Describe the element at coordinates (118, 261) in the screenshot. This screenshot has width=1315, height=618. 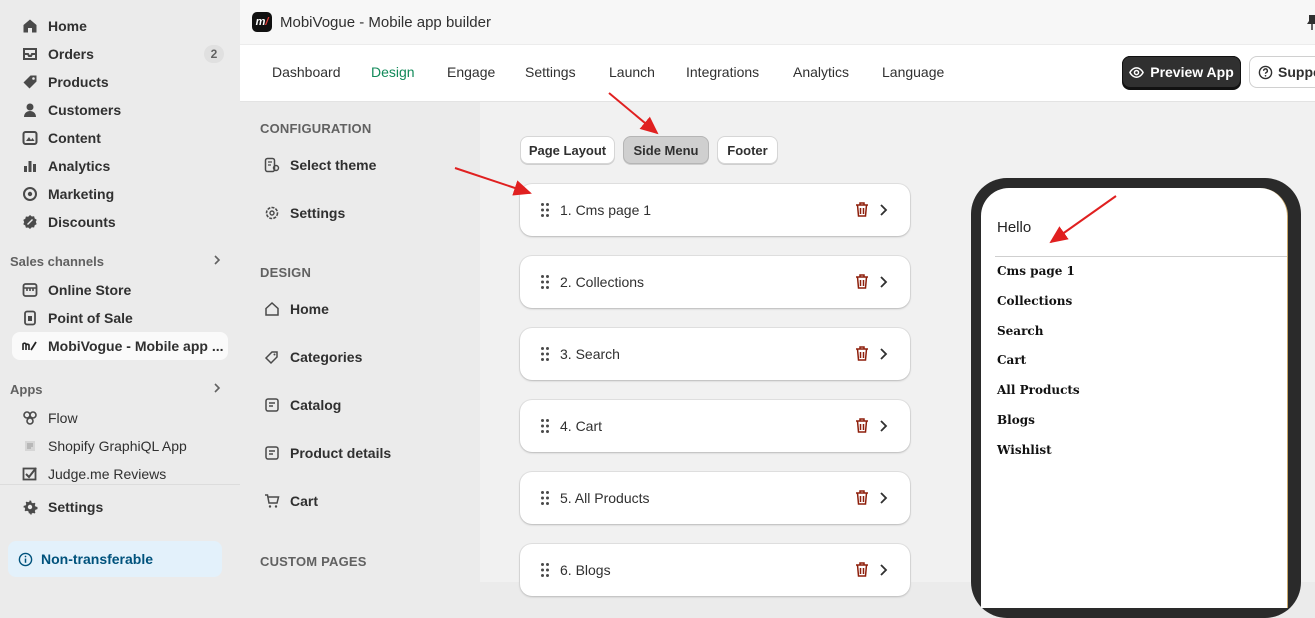
I see `sales-channels-header: Sales channels` at that location.